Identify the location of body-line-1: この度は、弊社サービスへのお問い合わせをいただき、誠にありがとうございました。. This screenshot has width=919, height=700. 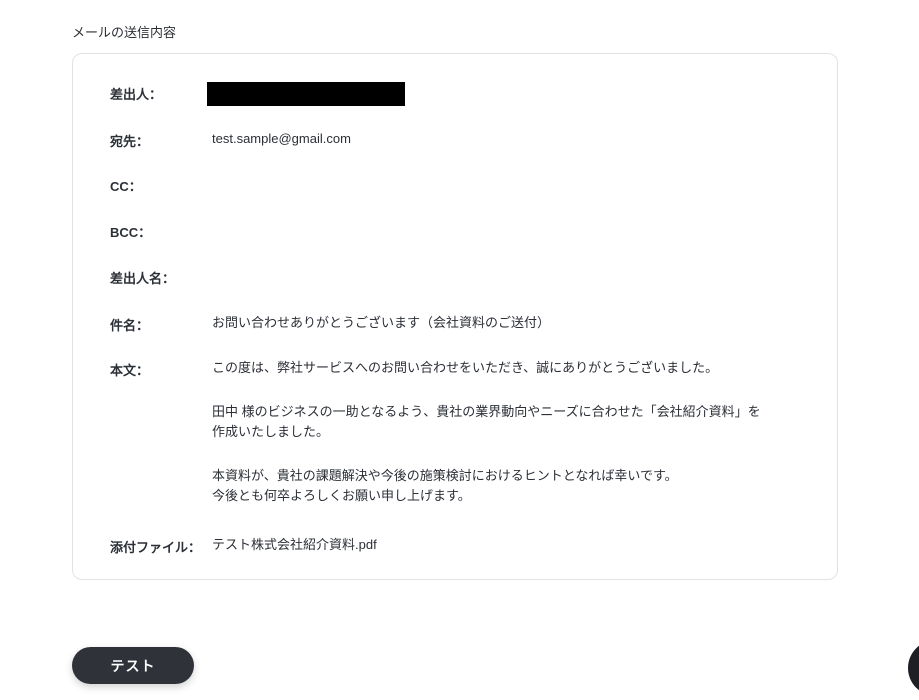
(465, 367).